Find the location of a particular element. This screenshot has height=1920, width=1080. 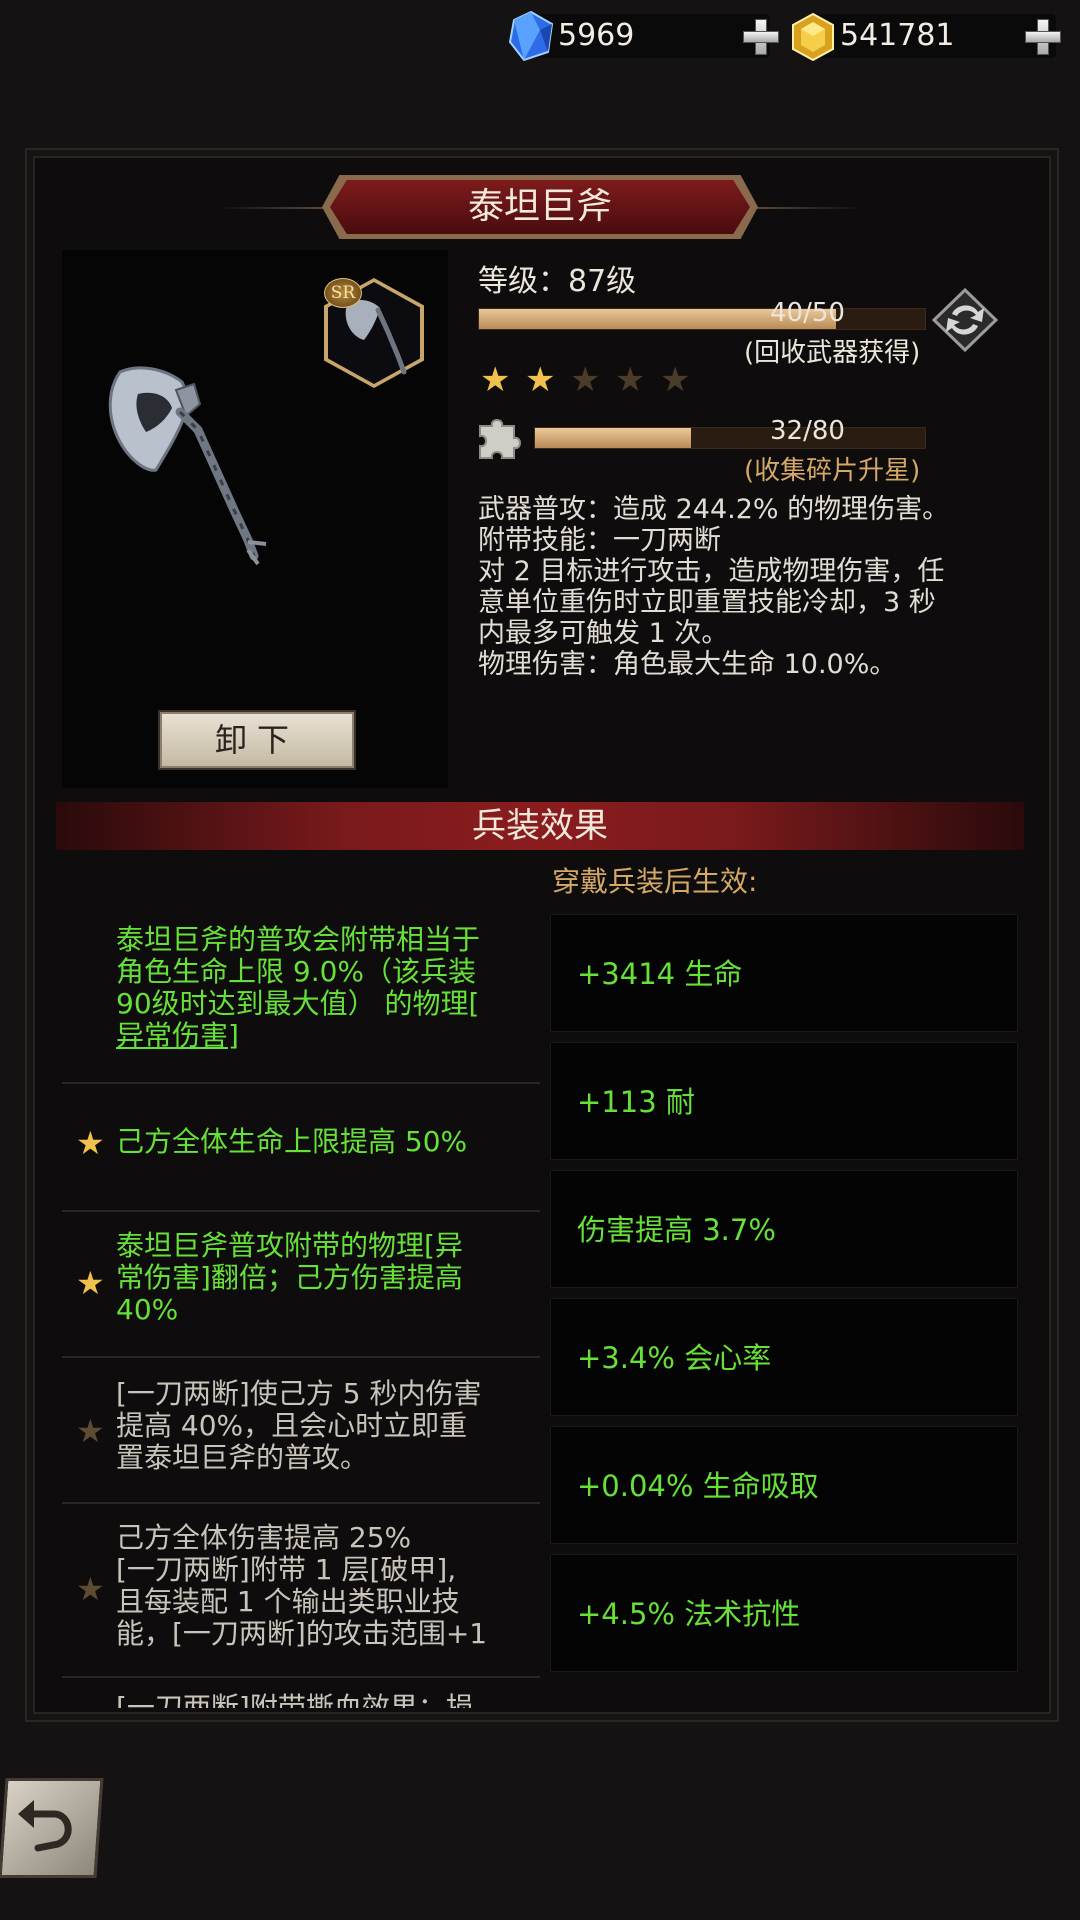

effect-line: 泰坦巨斧的普攻会附带相当于 is located at coordinates (298, 939).